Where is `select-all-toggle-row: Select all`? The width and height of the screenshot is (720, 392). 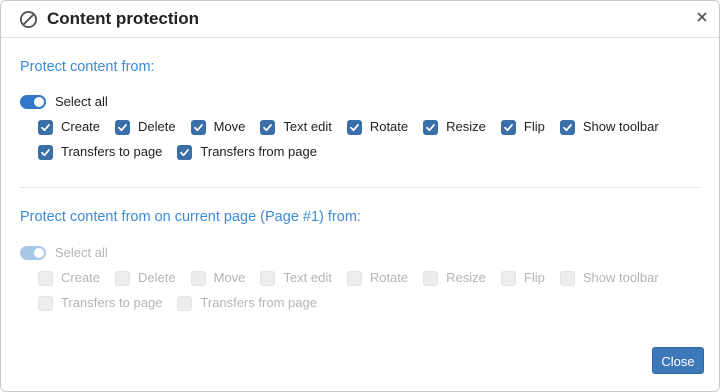
select-all-toggle-row: Select all is located at coordinates (64, 102).